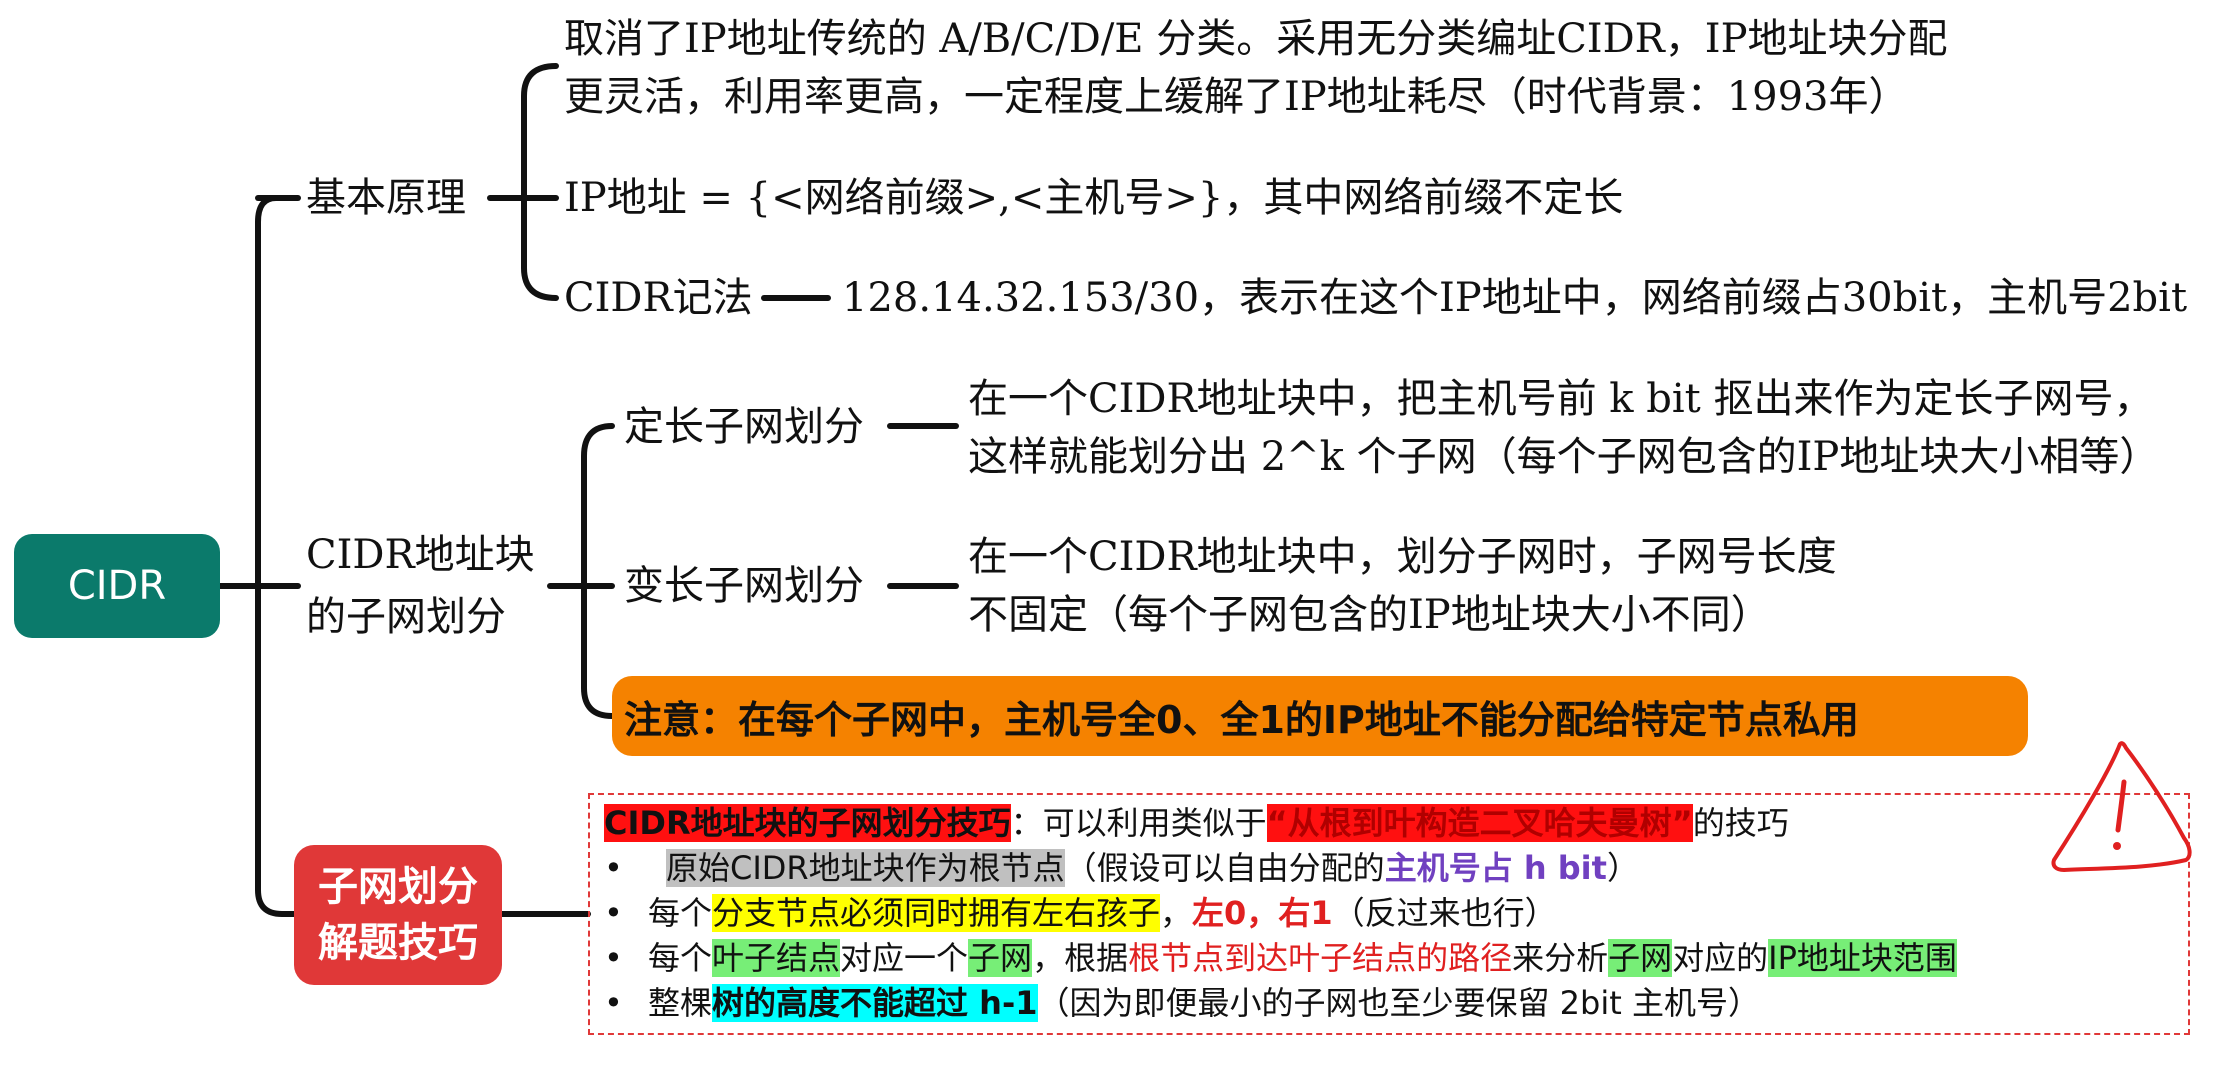 The width and height of the screenshot is (2219, 1065). Describe the element at coordinates (680, 958) in the screenshot. I see `tips-b3-pre: 每个` at that location.